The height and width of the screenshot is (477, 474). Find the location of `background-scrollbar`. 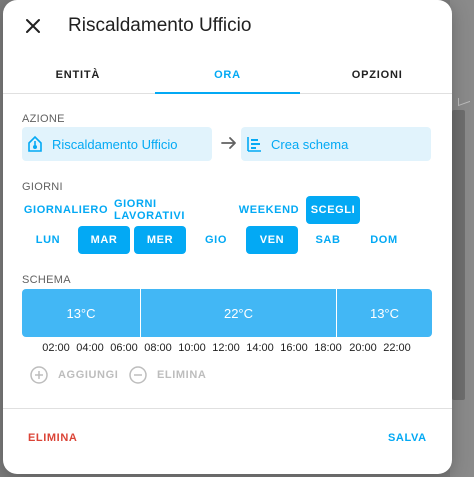

background-scrollbar is located at coordinates (458, 255).